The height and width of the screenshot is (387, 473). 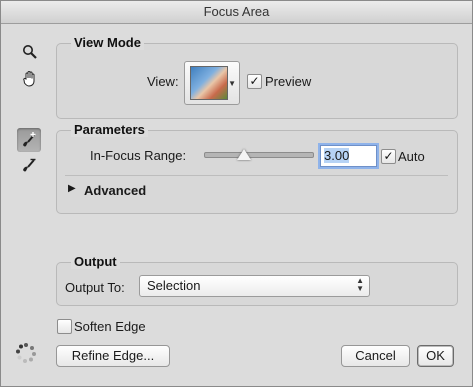 I want to click on view-mode-heading: View Mode, so click(x=107, y=42).